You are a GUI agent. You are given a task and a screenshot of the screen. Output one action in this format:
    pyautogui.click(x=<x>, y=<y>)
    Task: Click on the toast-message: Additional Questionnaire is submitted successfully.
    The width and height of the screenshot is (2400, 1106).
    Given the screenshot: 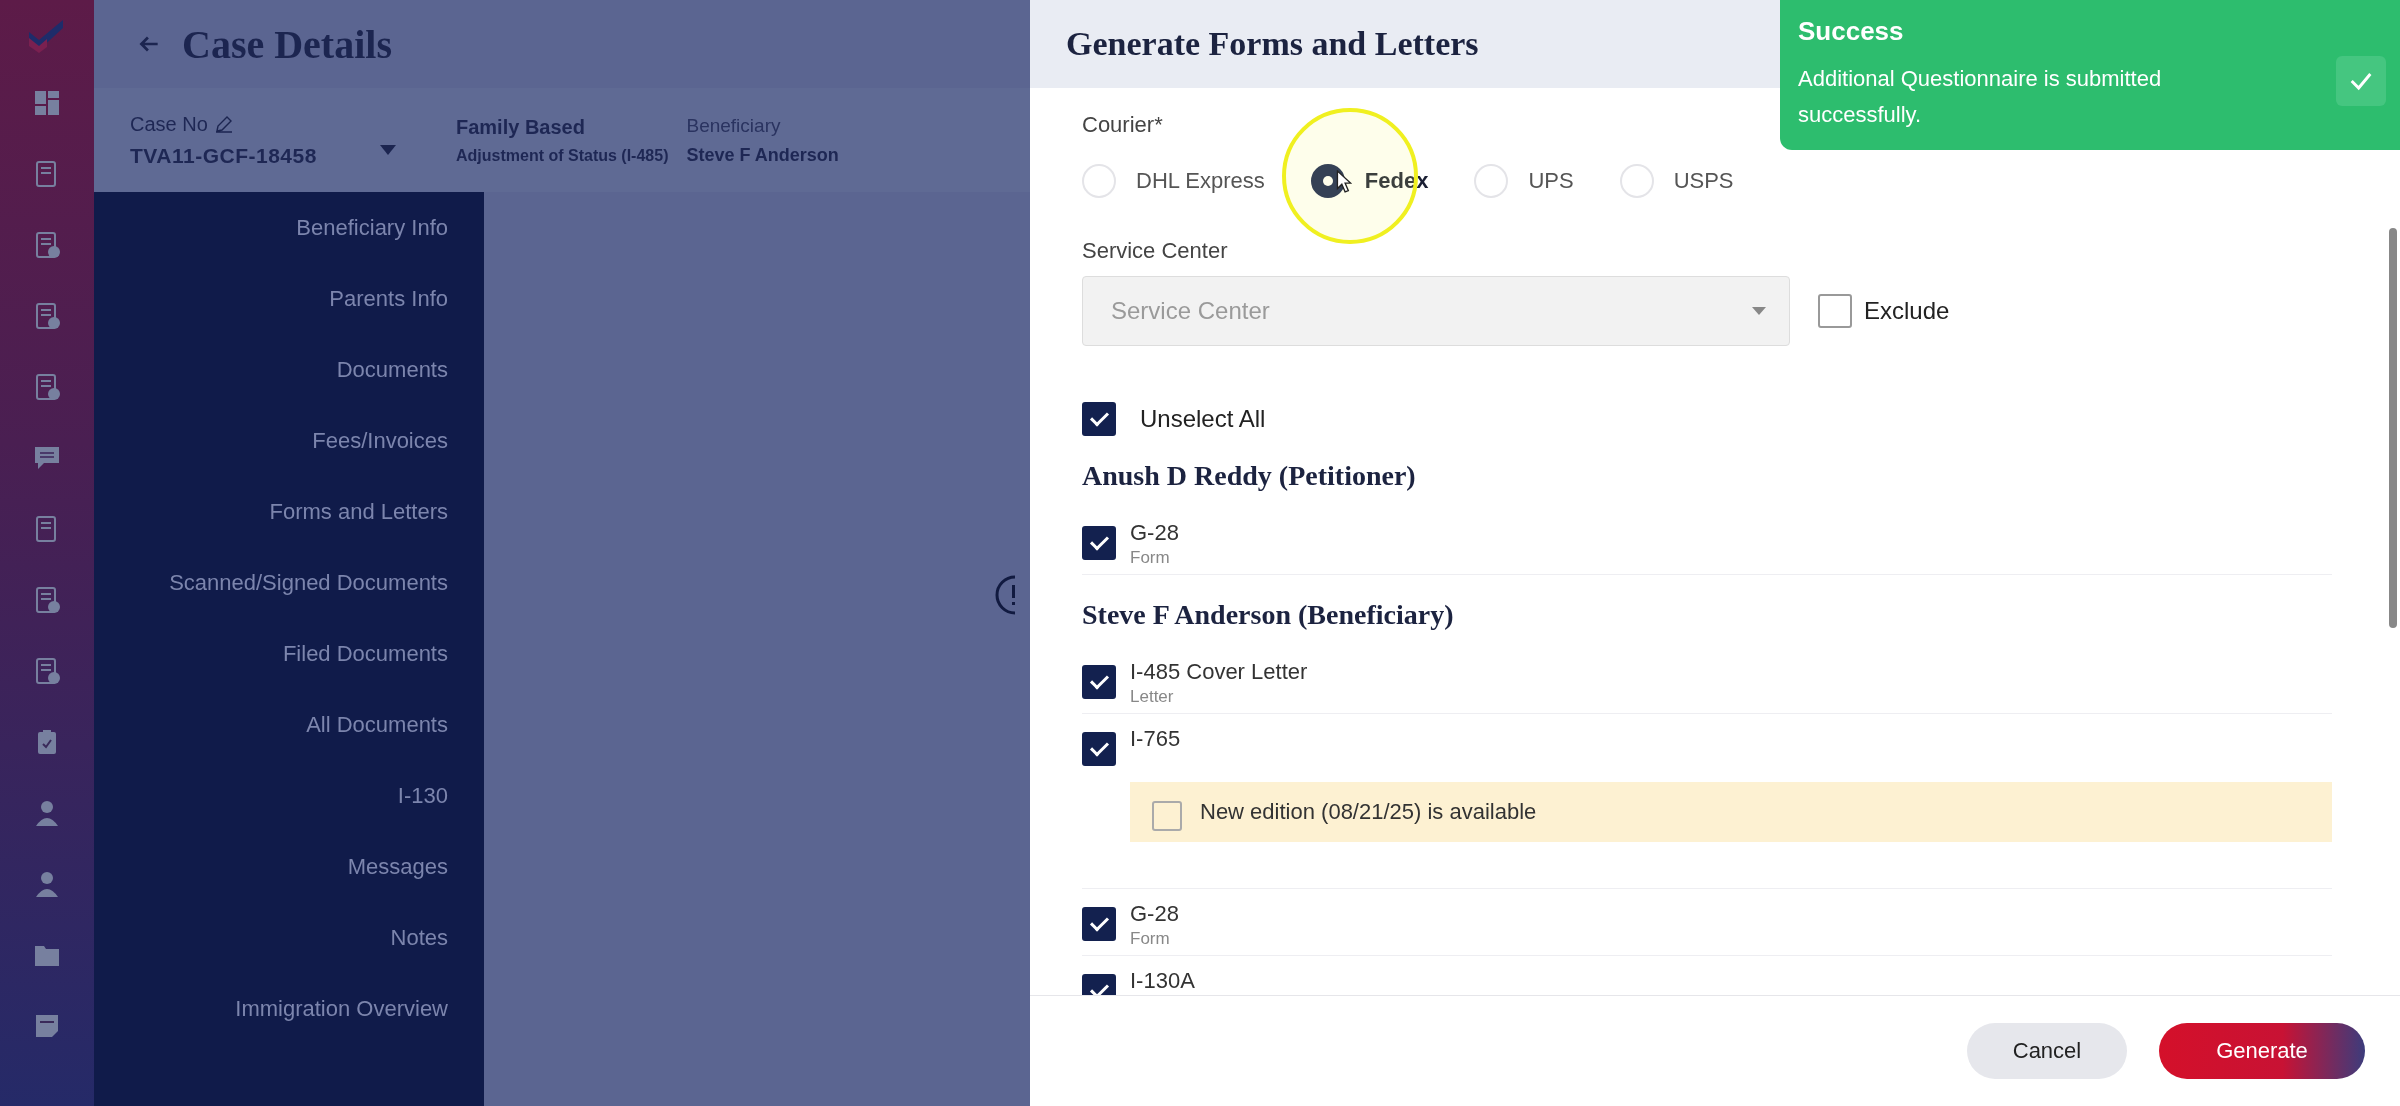 What is the action you would take?
    pyautogui.click(x=1980, y=97)
    